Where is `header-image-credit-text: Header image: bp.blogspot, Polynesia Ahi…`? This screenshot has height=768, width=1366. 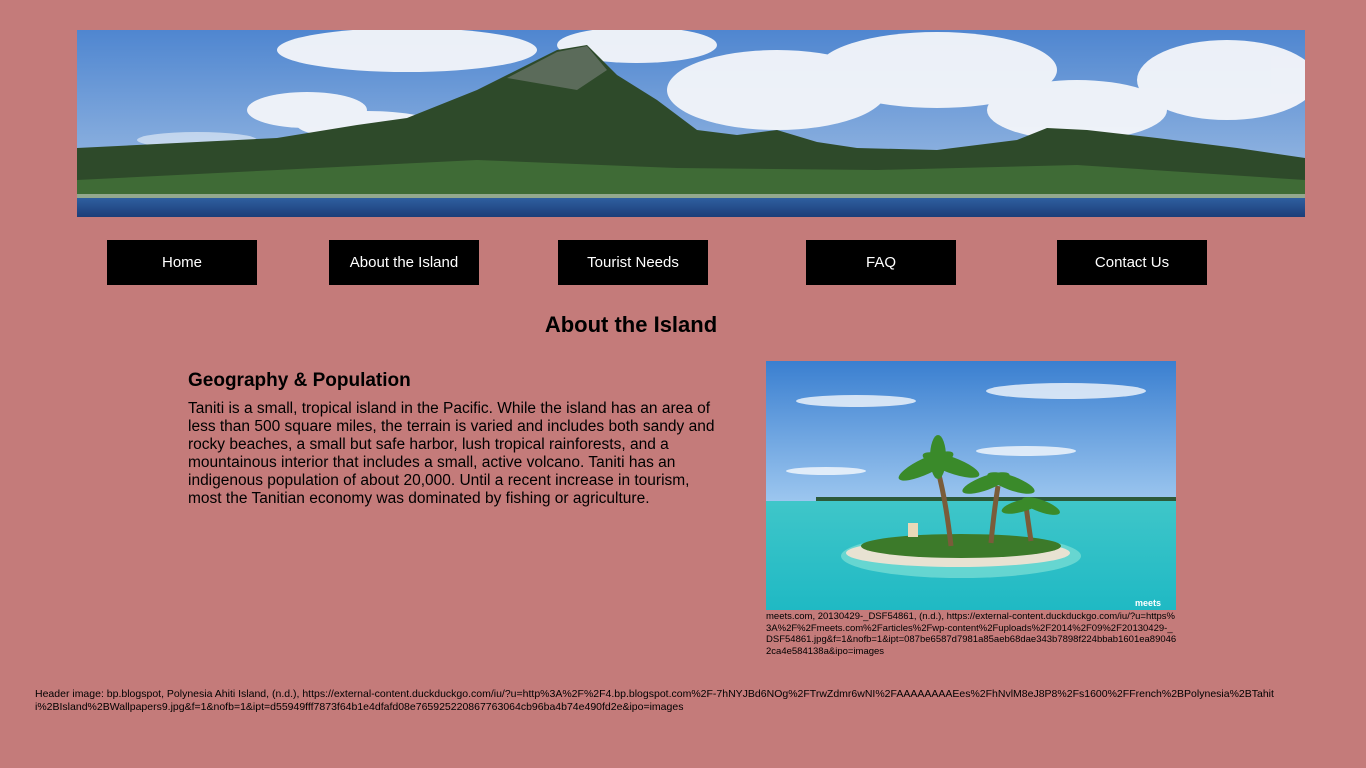 header-image-credit-text: Header image: bp.blogspot, Polynesia Ahi… is located at coordinates (654, 700).